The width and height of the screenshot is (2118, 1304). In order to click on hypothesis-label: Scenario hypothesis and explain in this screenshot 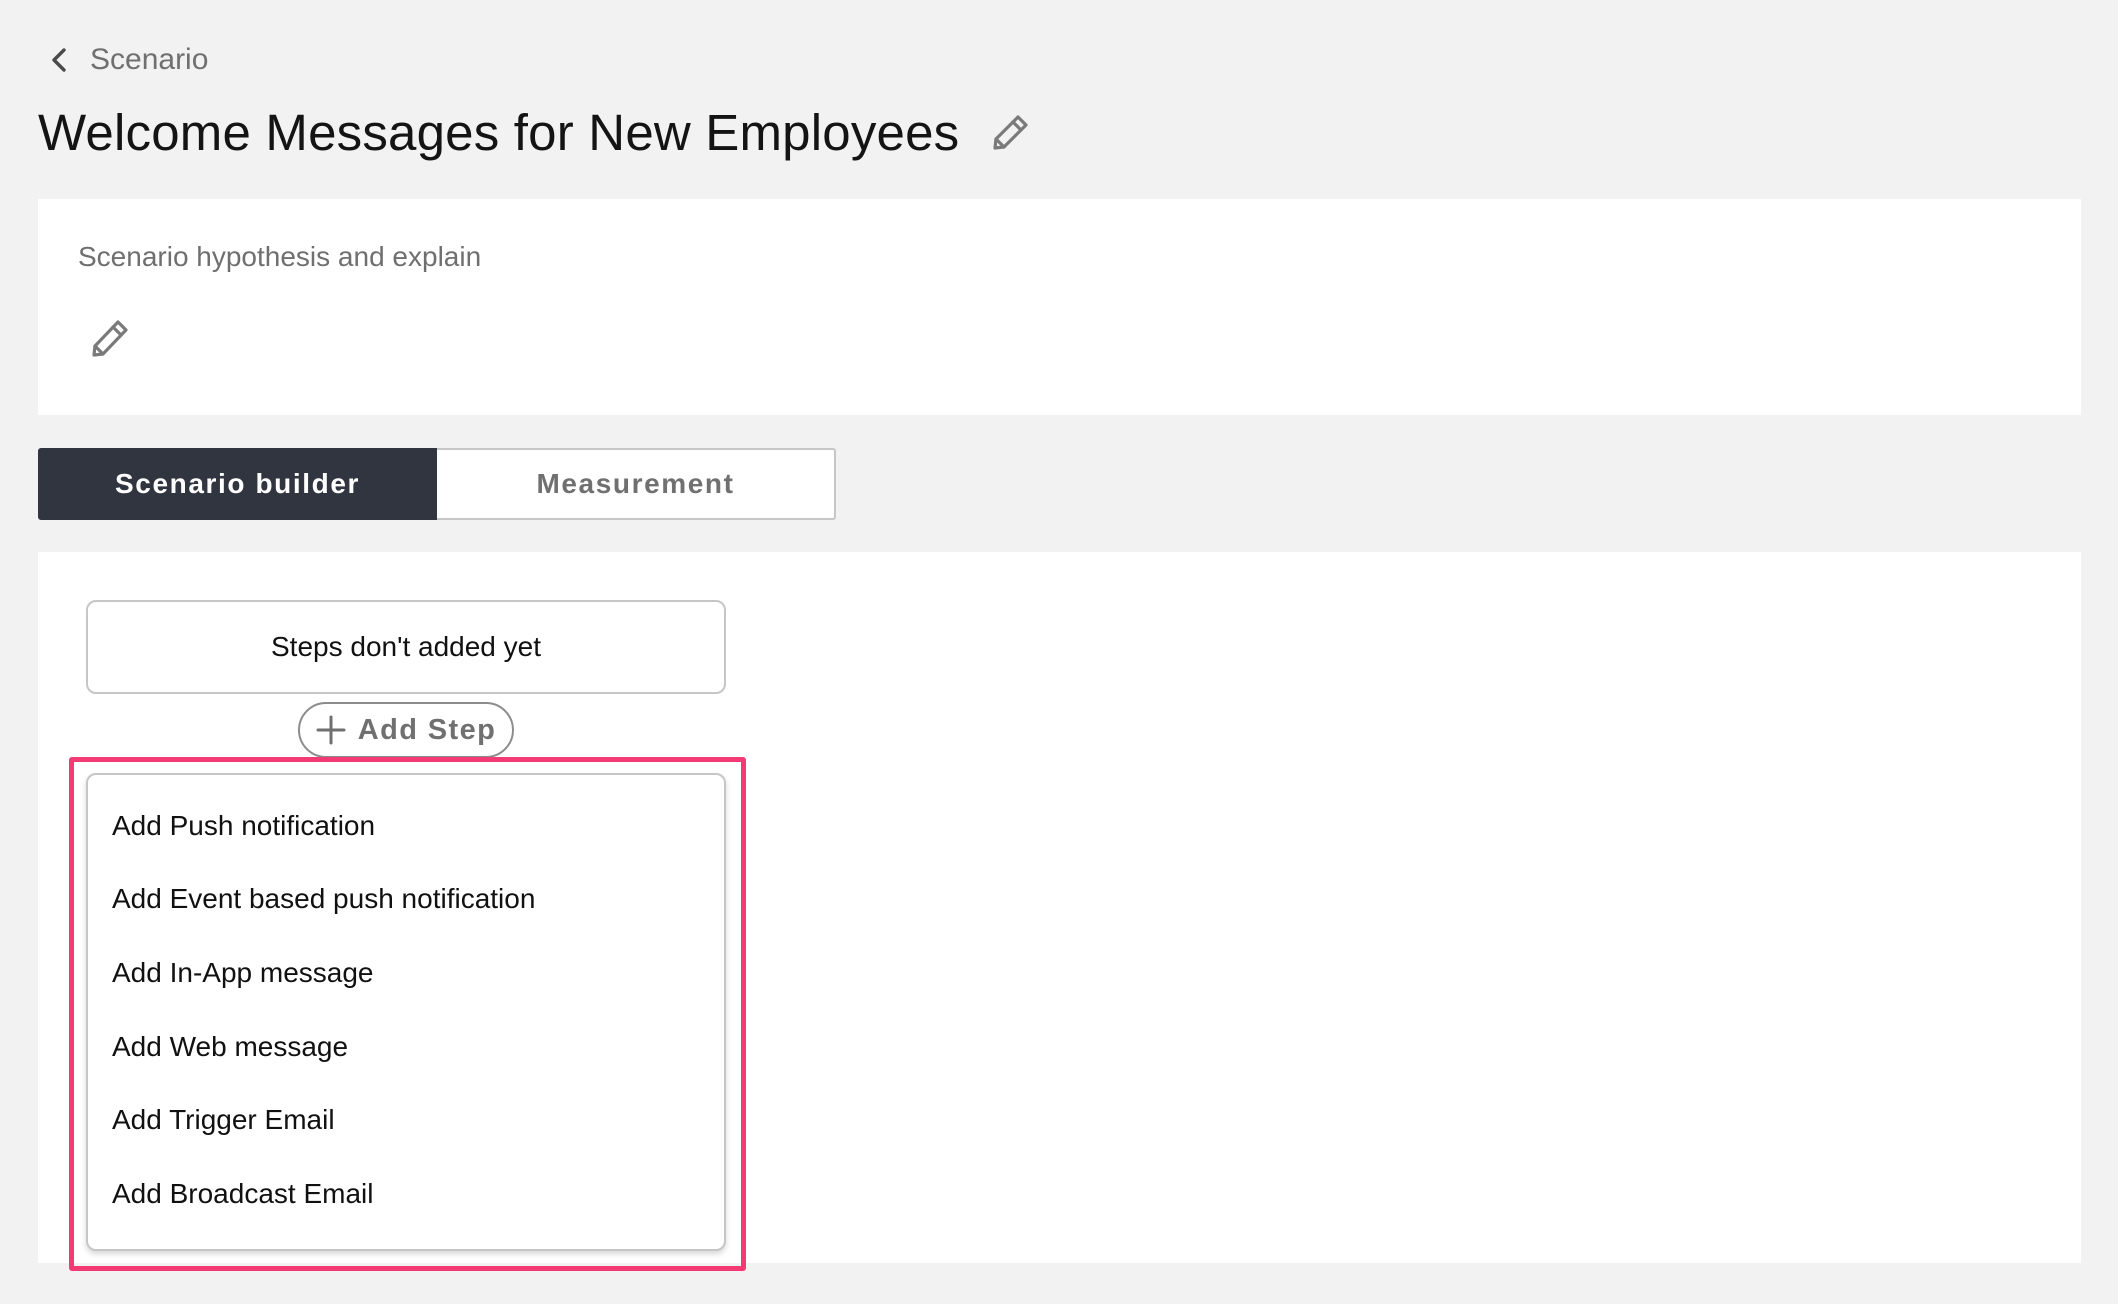, I will do `click(280, 256)`.